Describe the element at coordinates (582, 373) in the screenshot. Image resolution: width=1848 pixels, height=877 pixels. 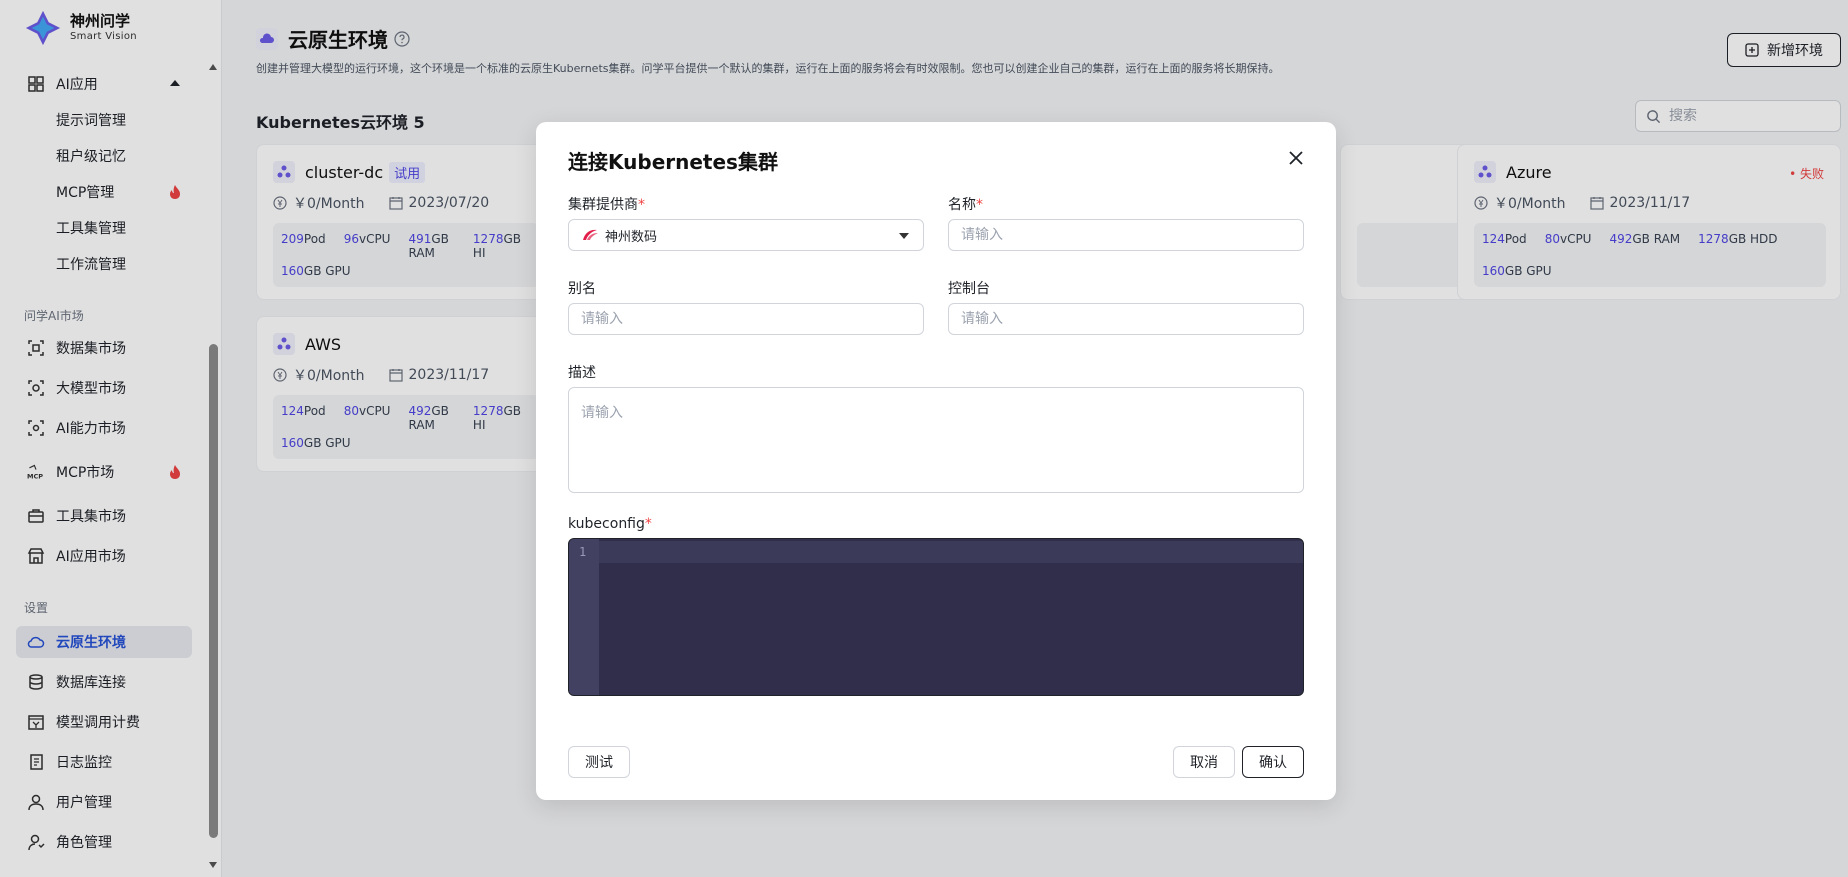
I see `description-label: 描述` at that location.